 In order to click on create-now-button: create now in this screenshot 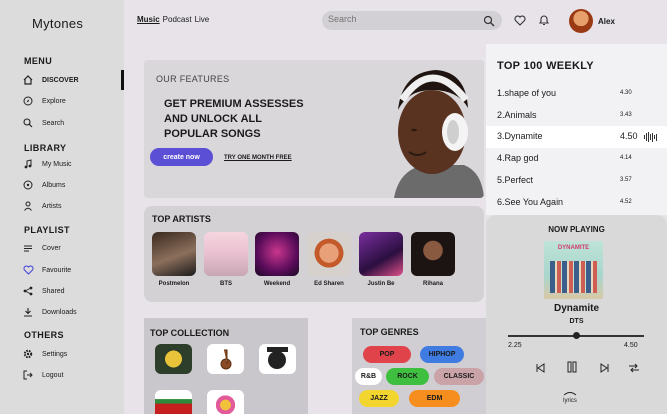, I will do `click(181, 157)`.